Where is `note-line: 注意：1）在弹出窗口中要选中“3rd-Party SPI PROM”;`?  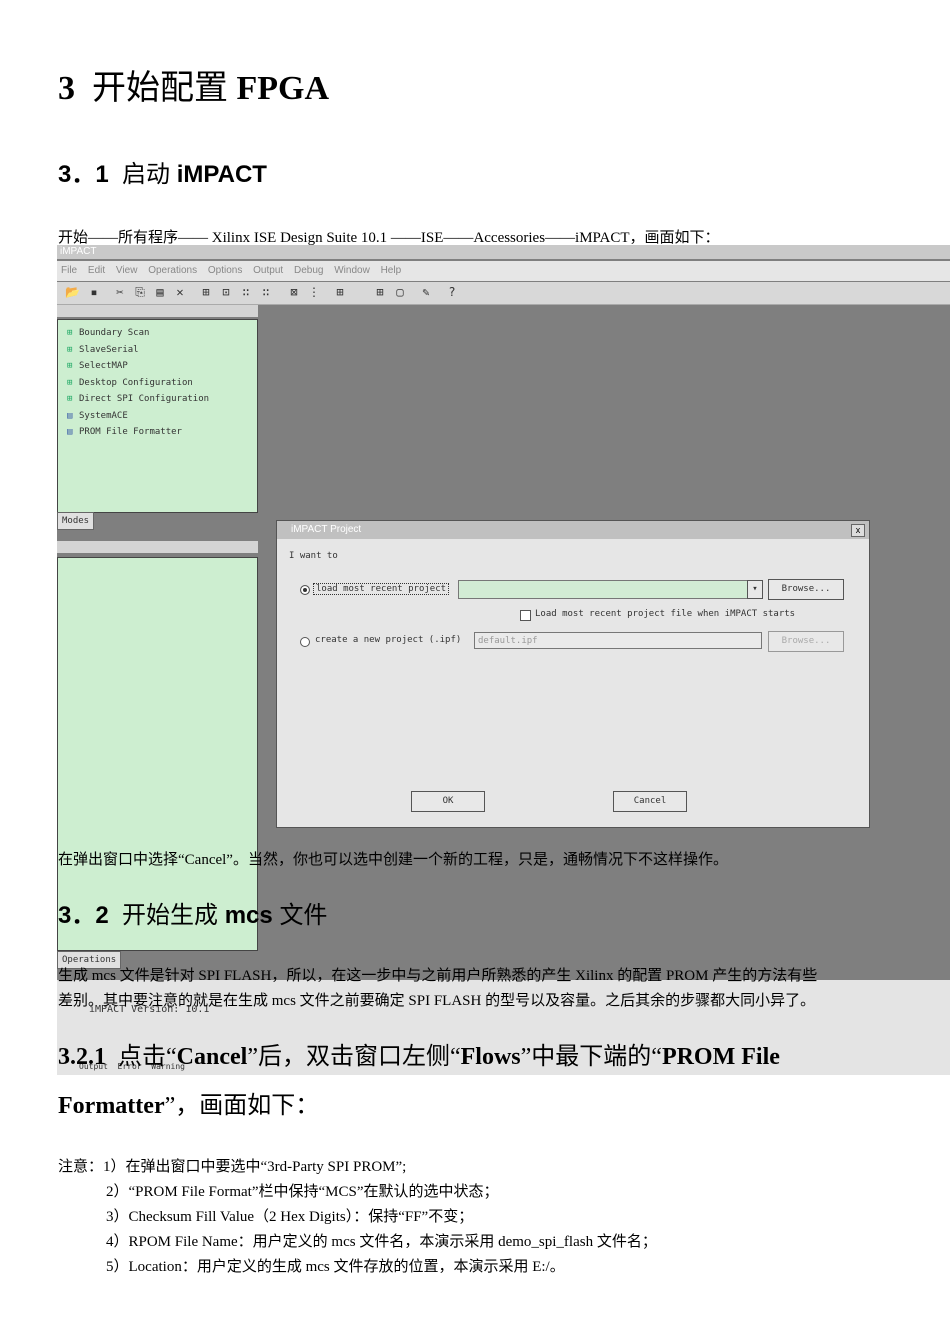 note-line: 注意：1）在弹出窗口中要选中“3rd-Party SPI PROM”; is located at coordinates (232, 1167).